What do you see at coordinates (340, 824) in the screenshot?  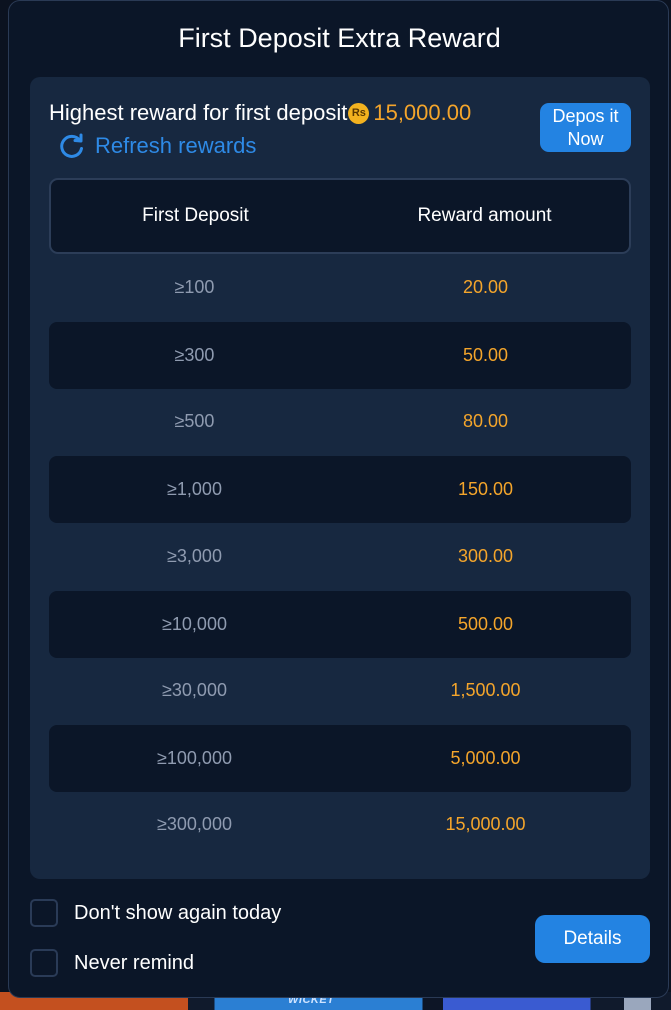 I see `table-row: ≥300,000 15,000.00` at bounding box center [340, 824].